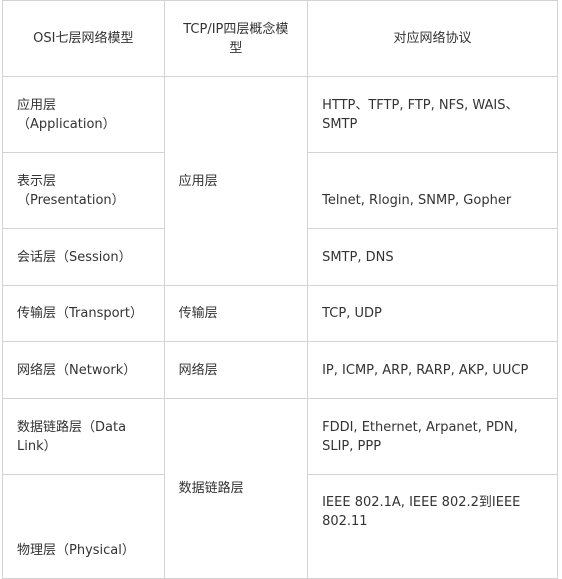 This screenshot has height=579, width=562. What do you see at coordinates (432, 436) in the screenshot?
I see `protocols-datalink-cell: FDDI, Ethernet, Arpanet, PDN, SLIP, PPP` at bounding box center [432, 436].